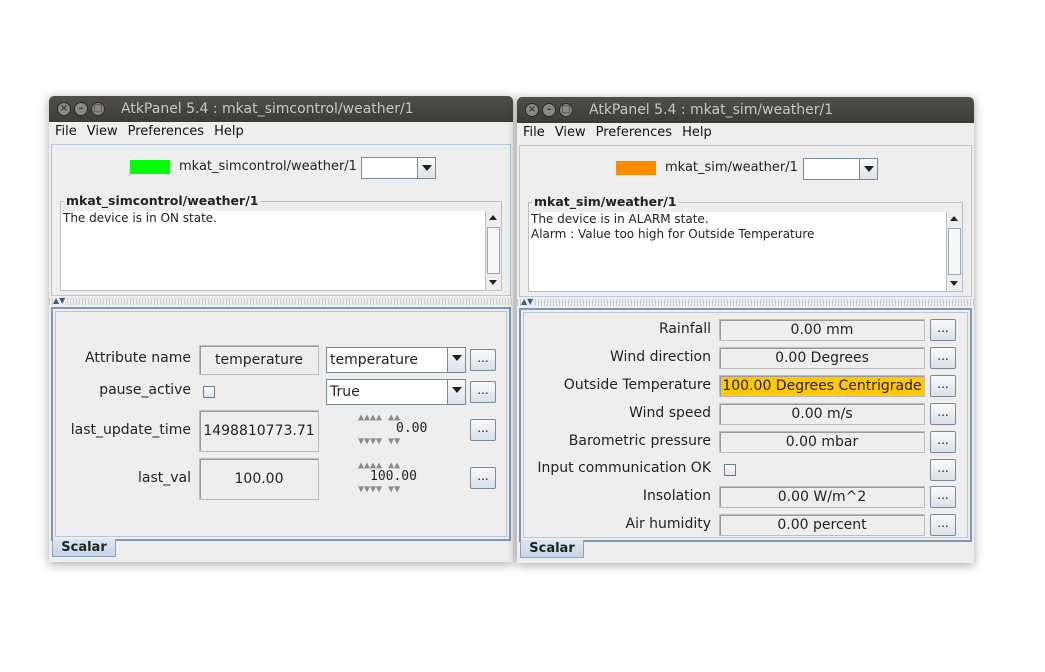 The height and width of the screenshot is (672, 1045). What do you see at coordinates (668, 524) in the screenshot?
I see `attribute-label: Air humidity` at bounding box center [668, 524].